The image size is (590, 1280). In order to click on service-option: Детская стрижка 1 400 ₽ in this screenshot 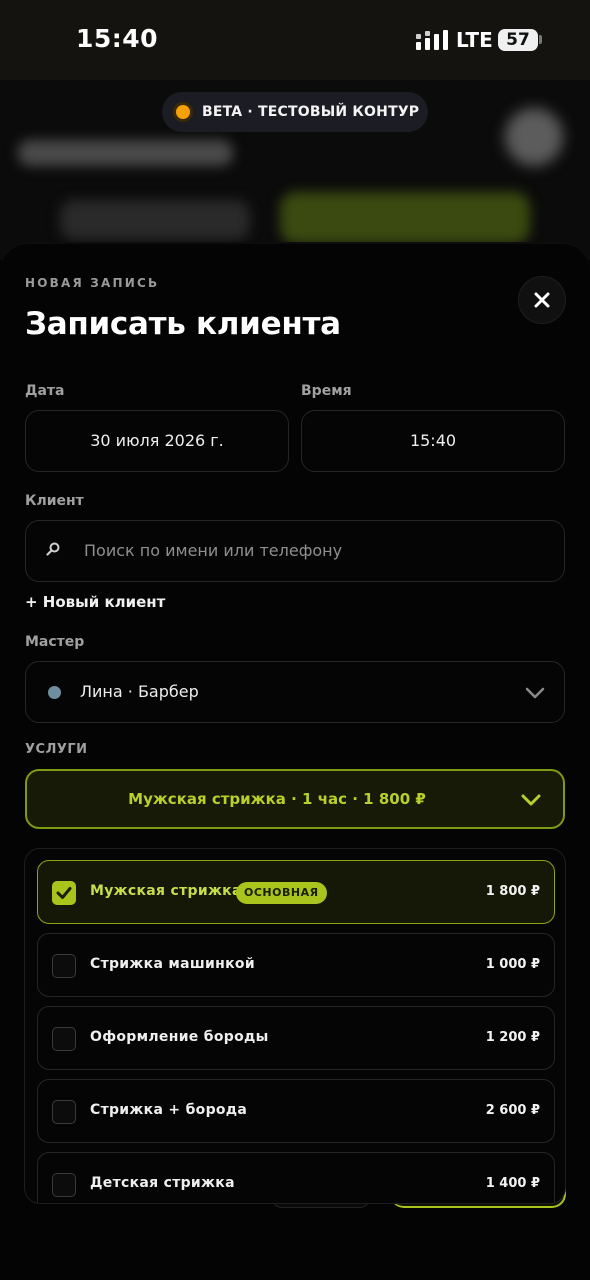, I will do `click(296, 1177)`.